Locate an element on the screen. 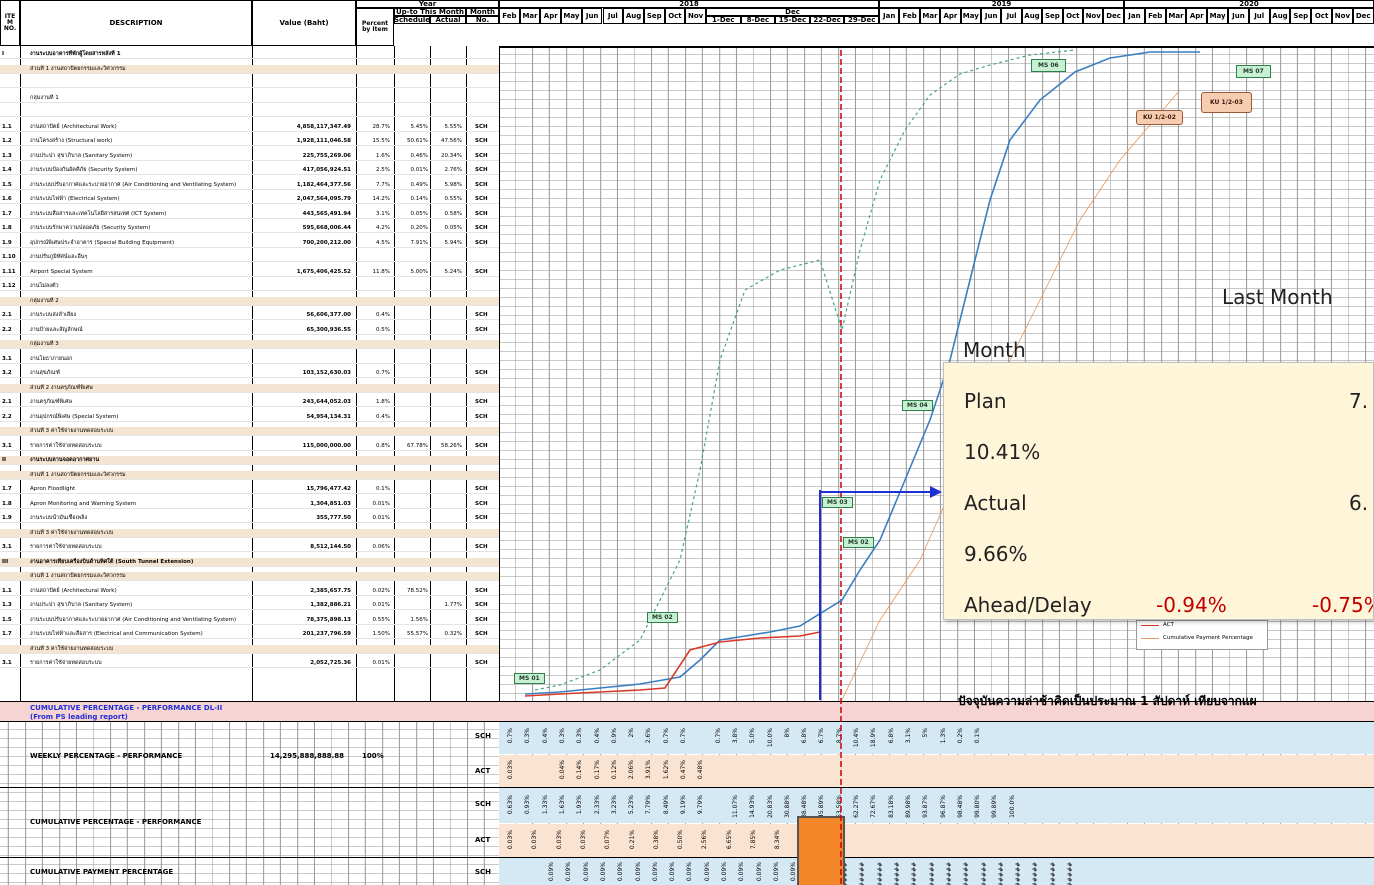 The height and width of the screenshot is (885, 1374). weekly-sch-value: 0.4% is located at coordinates (597, 736).